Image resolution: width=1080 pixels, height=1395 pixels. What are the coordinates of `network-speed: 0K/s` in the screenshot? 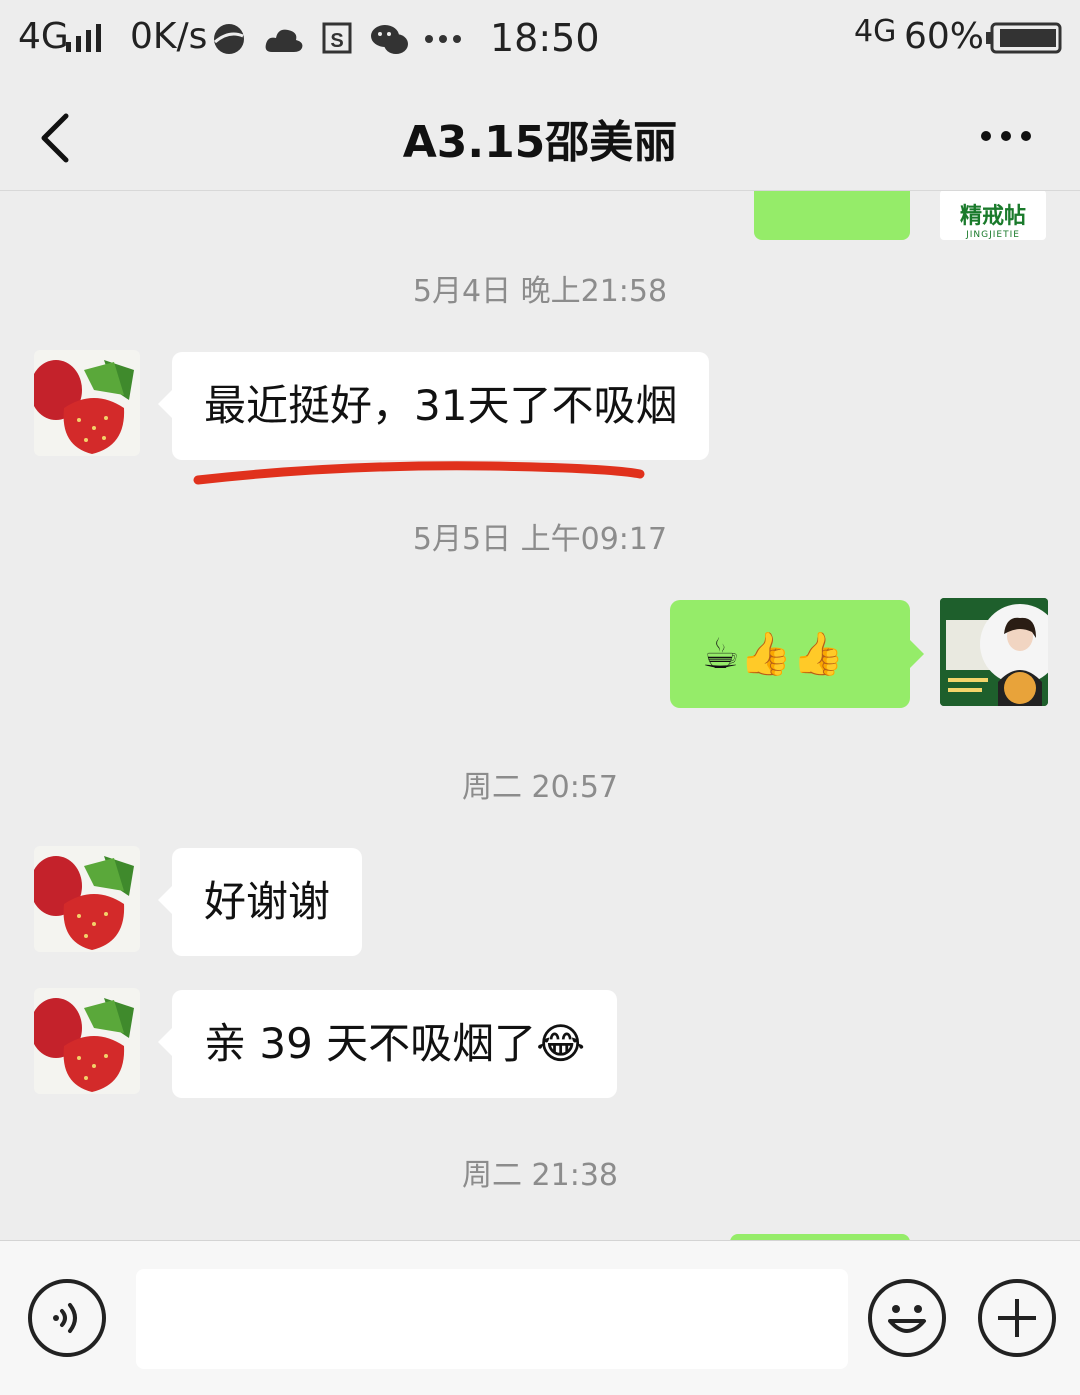 It's located at (169, 36).